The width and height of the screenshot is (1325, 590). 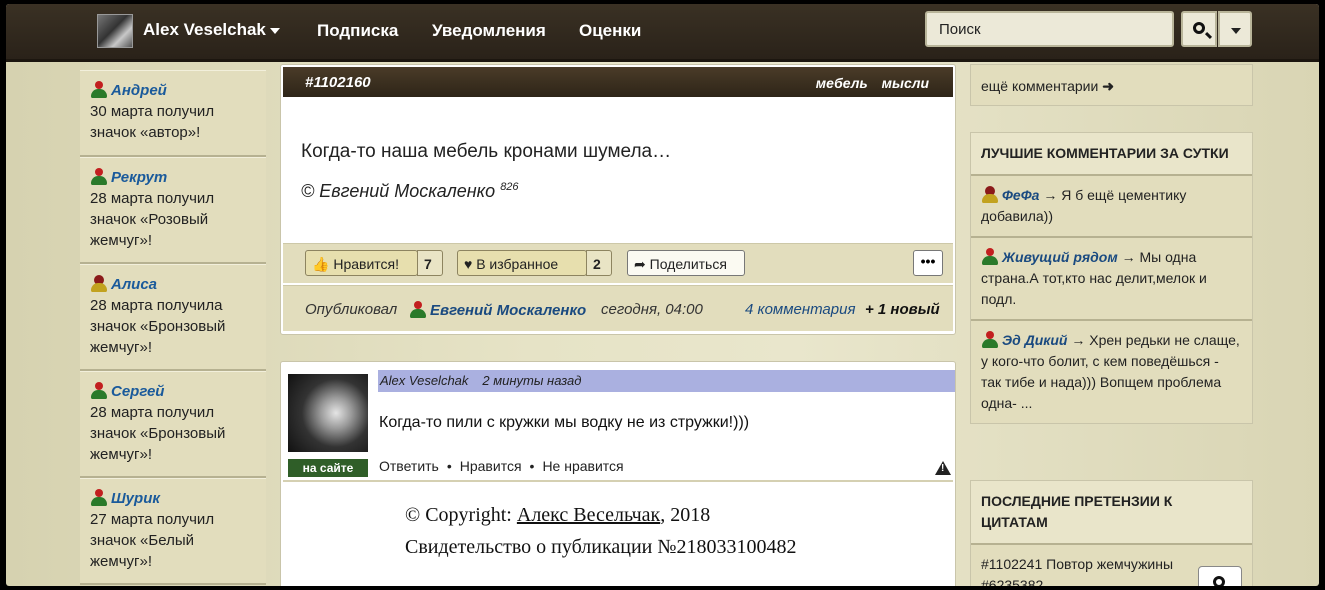 What do you see at coordinates (152, 540) in the screenshot?
I see `badge-text: 27 марта получил значок «Белый жемчуг»!` at bounding box center [152, 540].